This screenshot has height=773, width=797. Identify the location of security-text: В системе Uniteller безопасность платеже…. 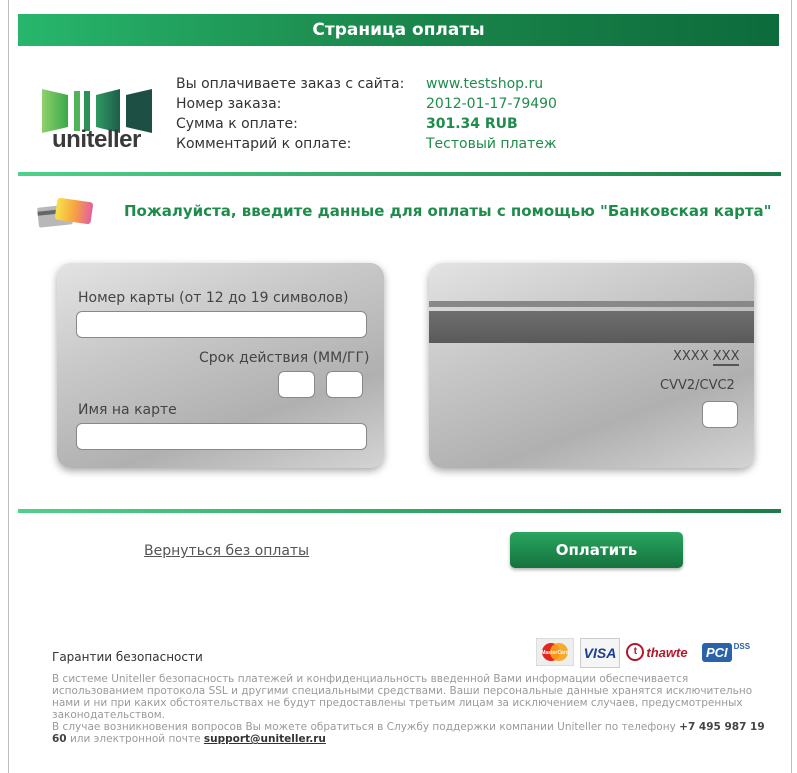
(402, 697).